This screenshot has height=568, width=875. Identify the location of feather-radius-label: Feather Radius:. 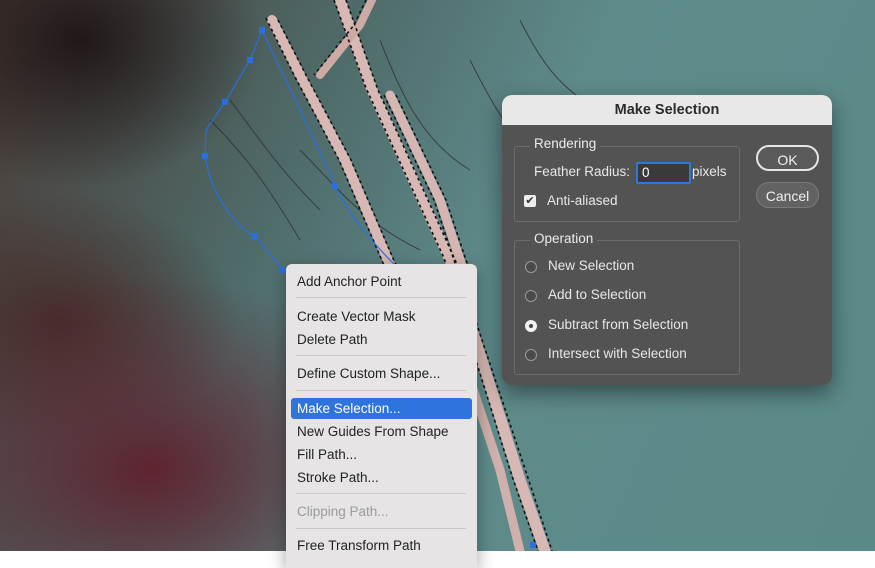
(582, 171).